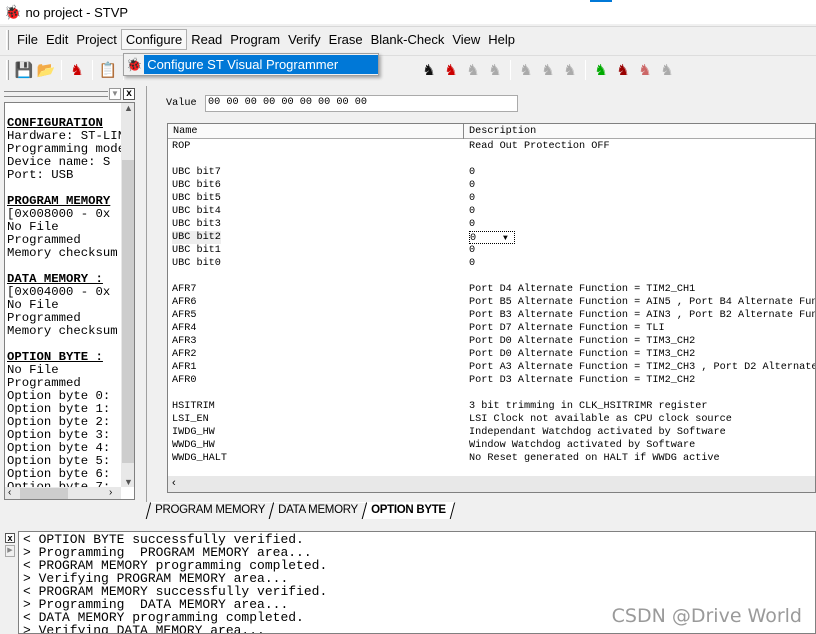 Image resolution: width=816 pixels, height=634 pixels. Describe the element at coordinates (129, 94) in the screenshot. I see `panel-close-button: x` at that location.